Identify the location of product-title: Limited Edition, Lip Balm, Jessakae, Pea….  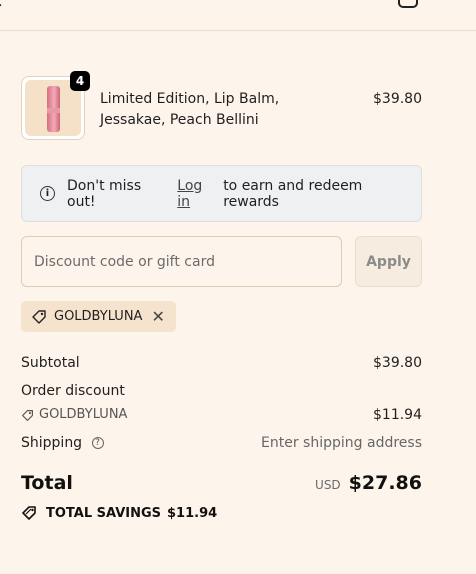
(190, 109).